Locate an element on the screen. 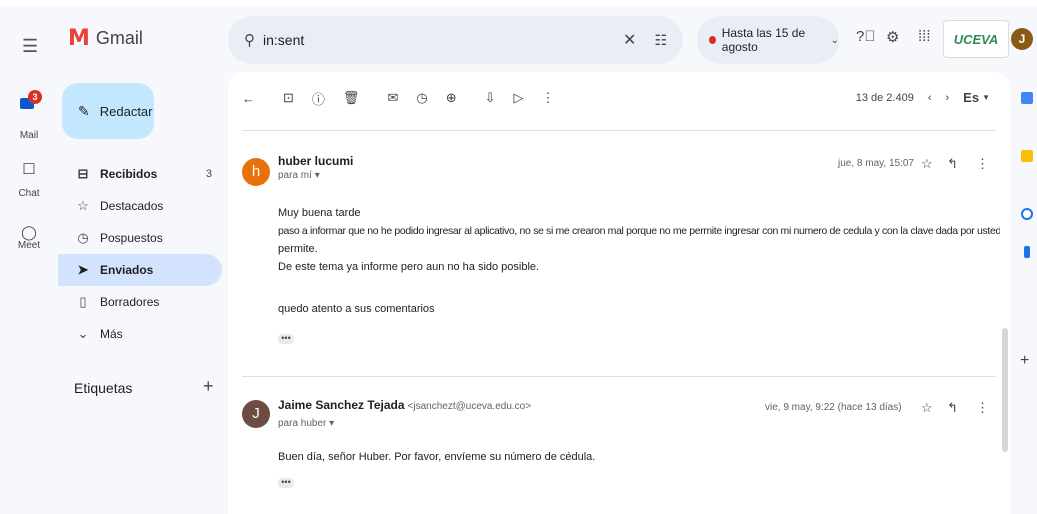 This screenshot has height=514, width=1037. recipient-text: para mí is located at coordinates (295, 175).